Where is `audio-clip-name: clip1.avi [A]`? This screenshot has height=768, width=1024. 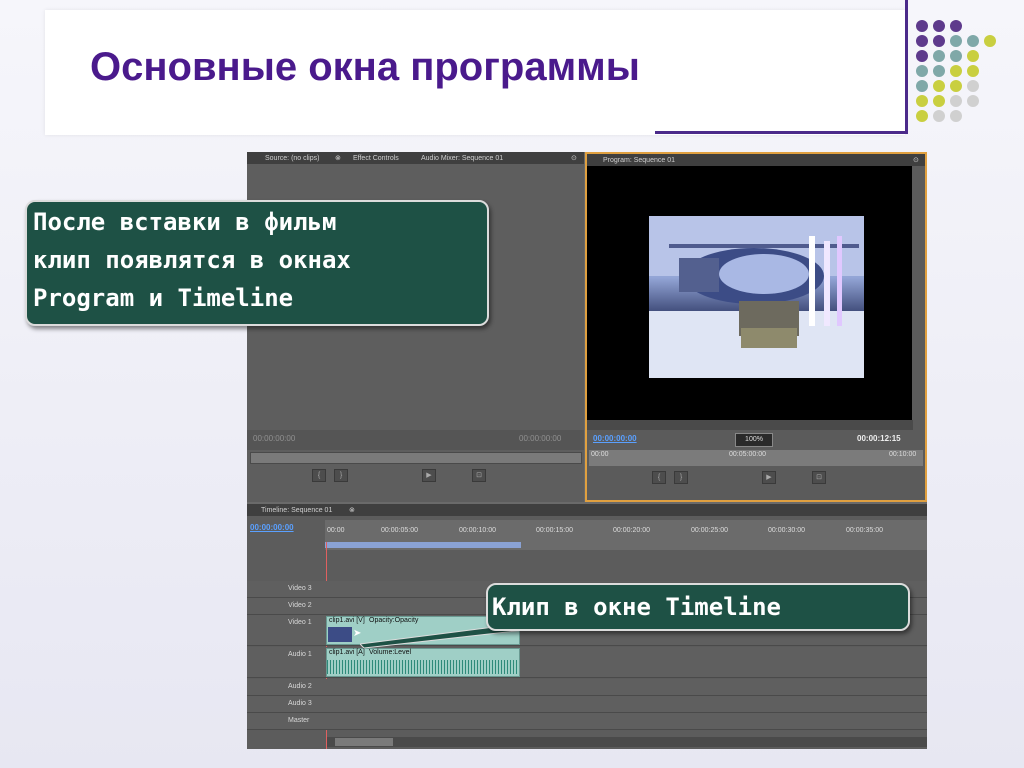
audio-clip-name: clip1.avi [A] is located at coordinates (347, 652).